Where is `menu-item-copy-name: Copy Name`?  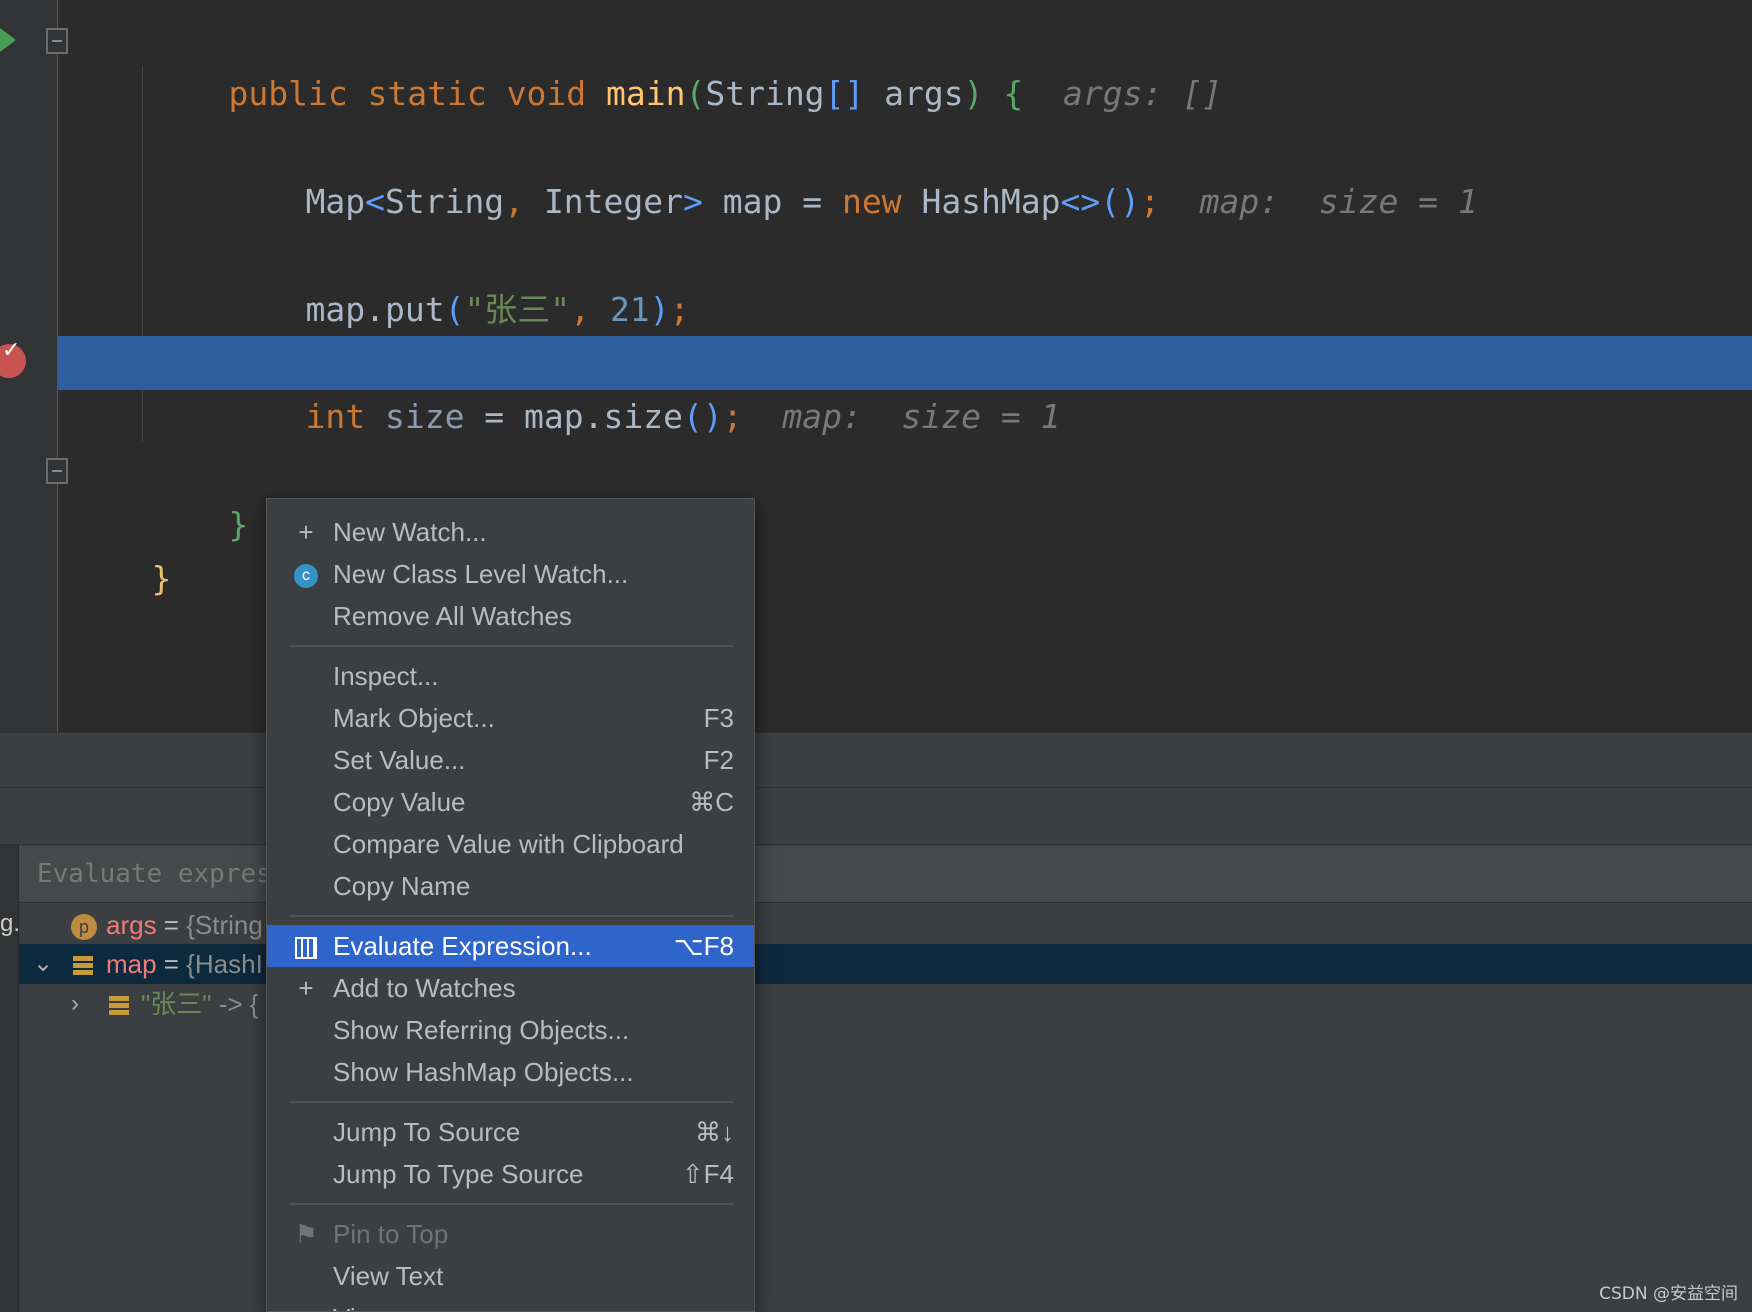
menu-item-copy-name: Copy Name is located at coordinates (510, 886).